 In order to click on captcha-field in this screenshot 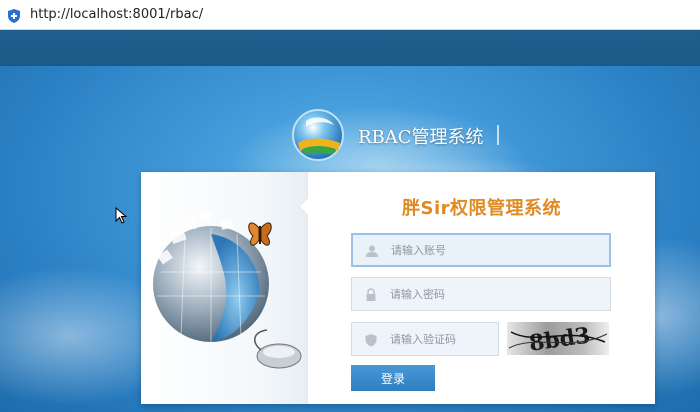, I will do `click(426, 339)`.